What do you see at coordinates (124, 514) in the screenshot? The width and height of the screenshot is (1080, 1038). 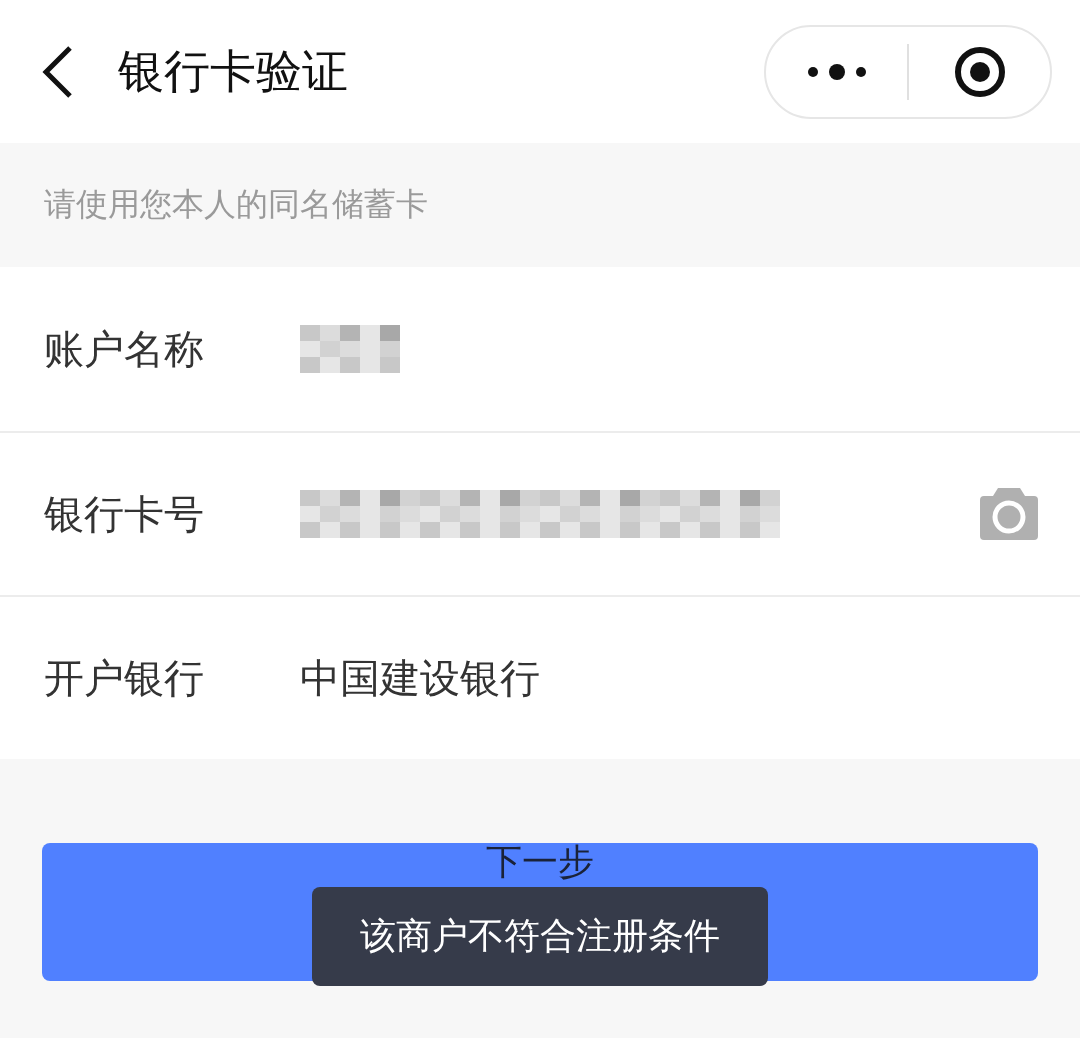 I see `field-label: 银行卡号` at bounding box center [124, 514].